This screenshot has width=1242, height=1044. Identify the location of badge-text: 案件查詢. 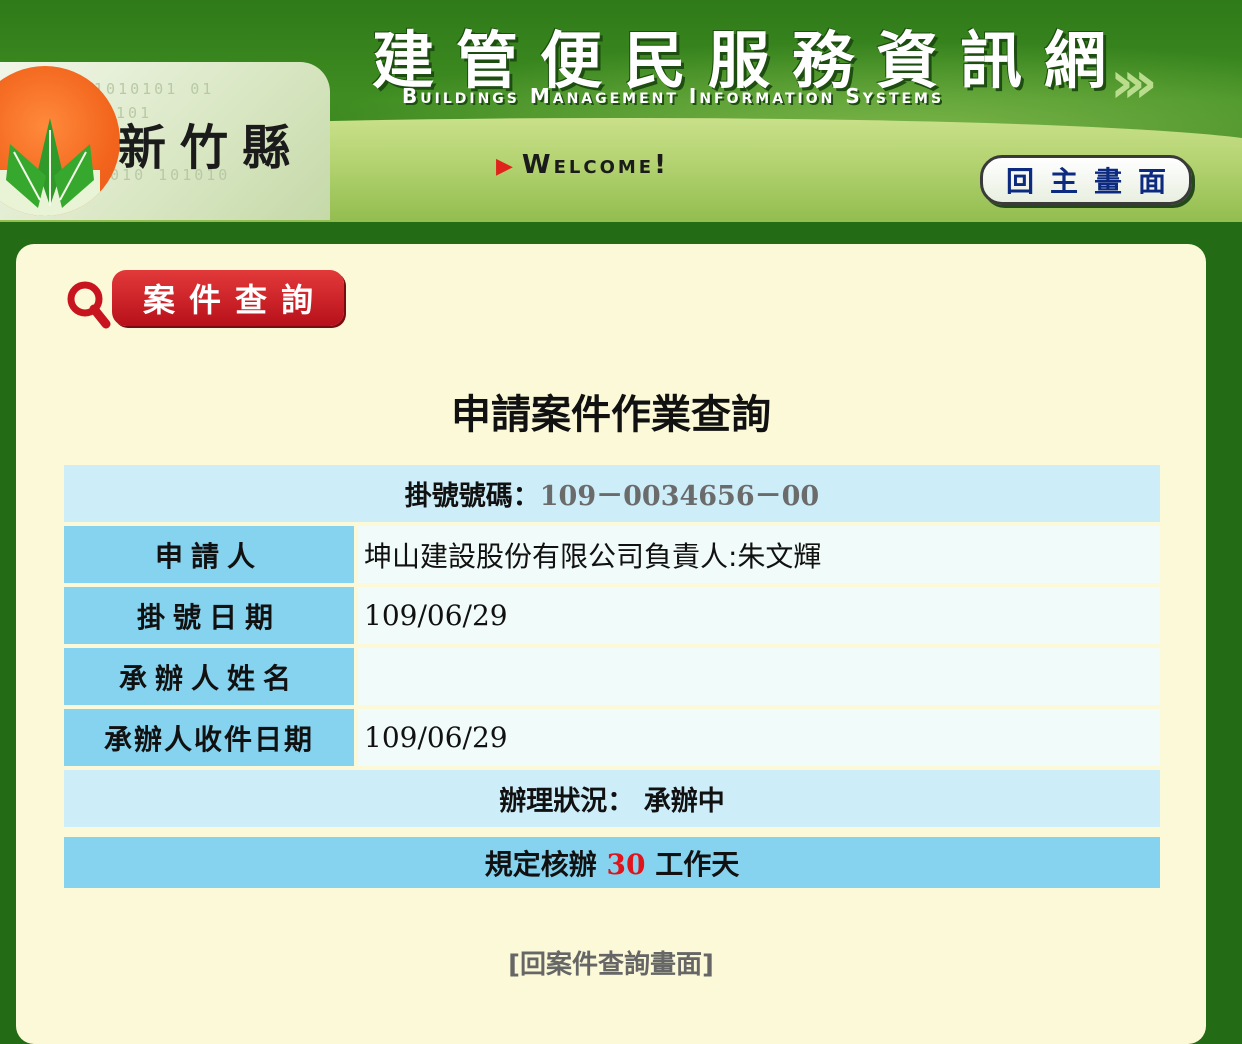
(234, 300).